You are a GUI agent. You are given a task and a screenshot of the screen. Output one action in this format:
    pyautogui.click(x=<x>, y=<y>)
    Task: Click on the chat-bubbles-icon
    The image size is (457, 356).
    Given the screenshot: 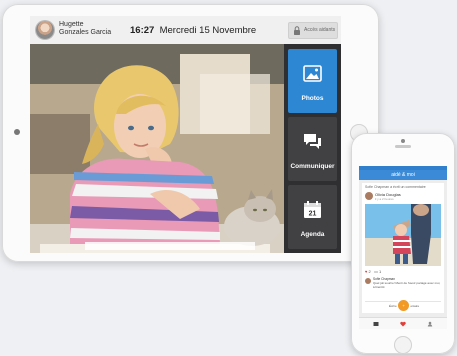 What is the action you would take?
    pyautogui.click(x=312, y=141)
    